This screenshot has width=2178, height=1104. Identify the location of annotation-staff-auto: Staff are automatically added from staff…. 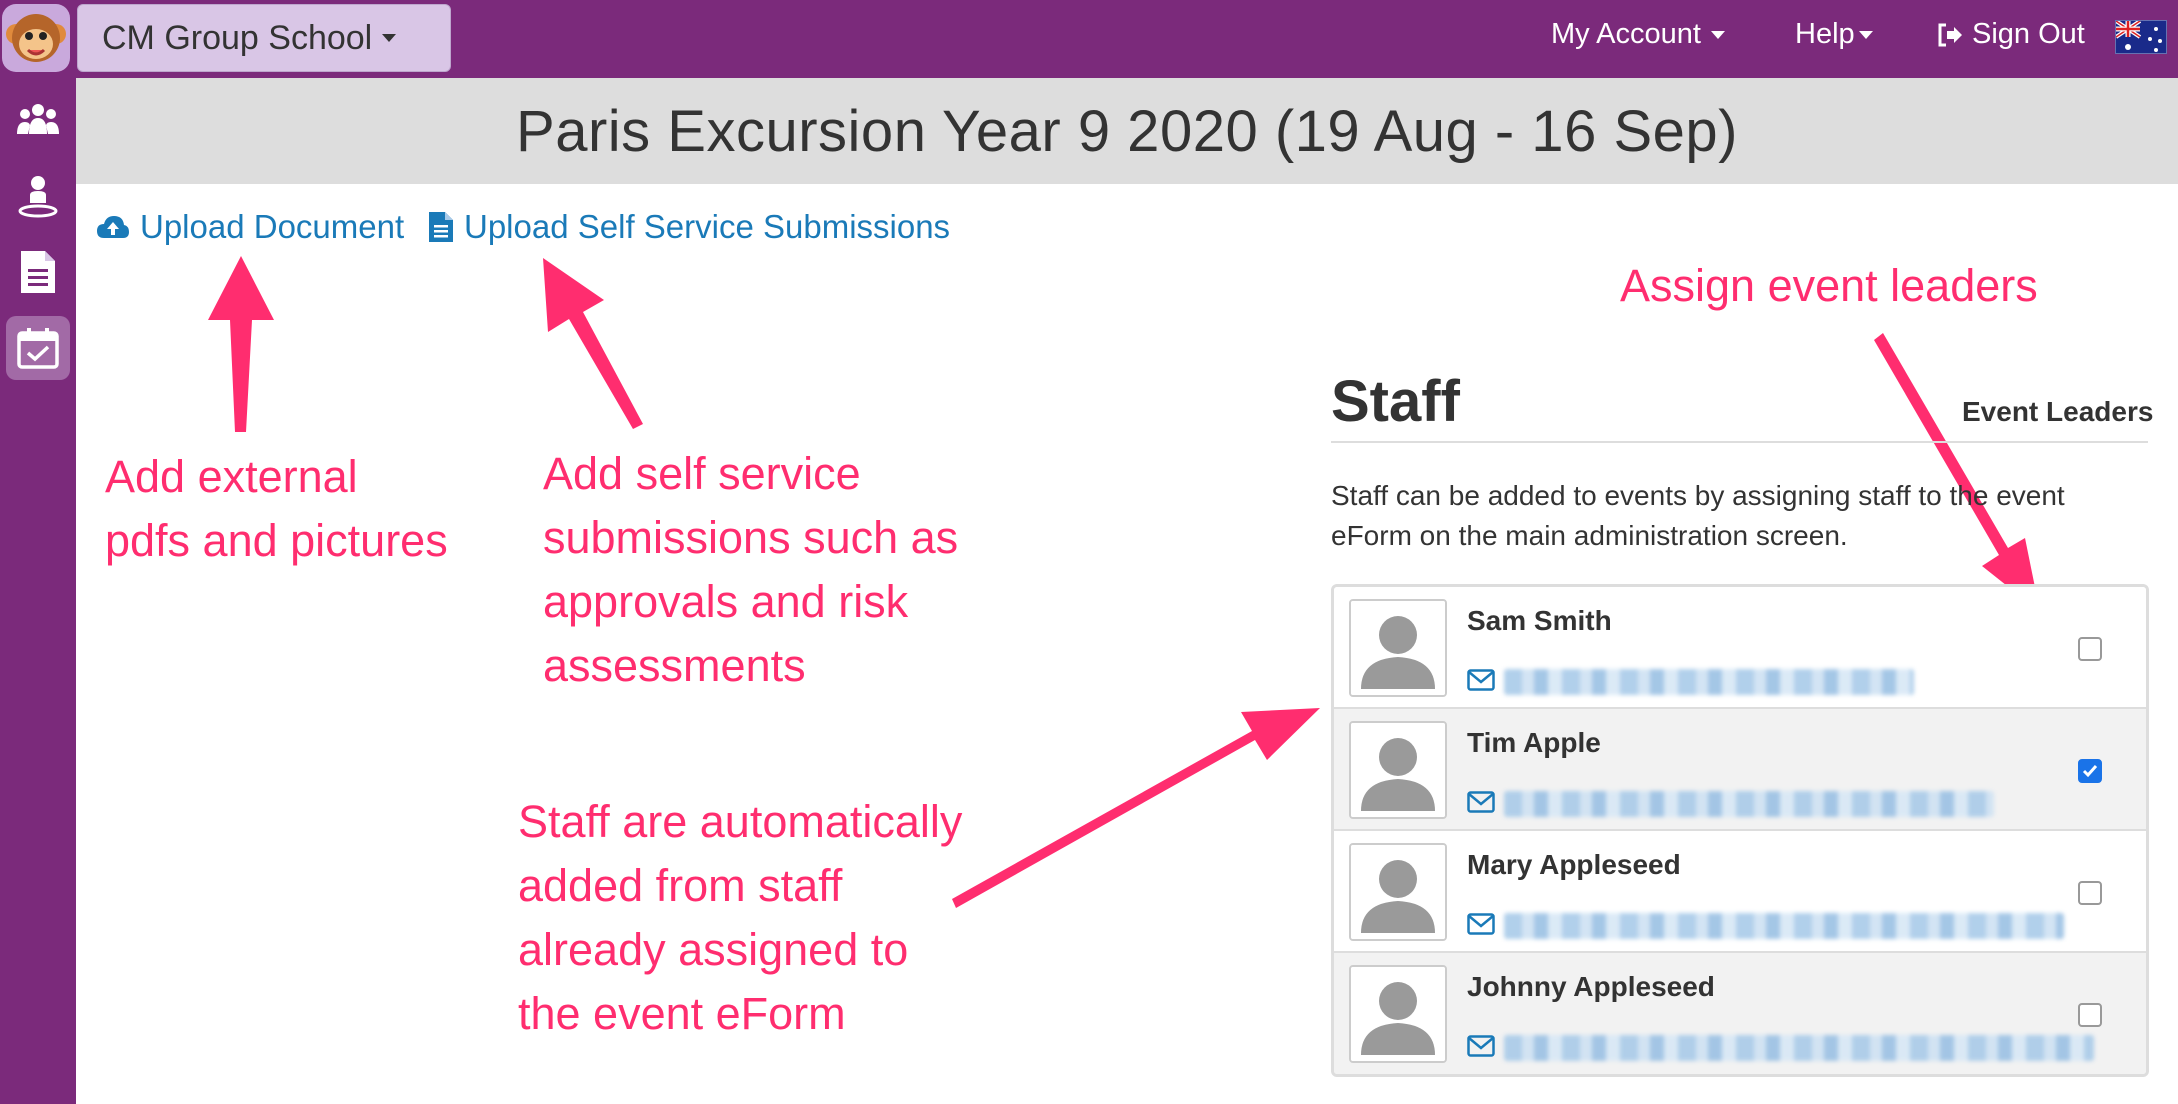
(740, 918).